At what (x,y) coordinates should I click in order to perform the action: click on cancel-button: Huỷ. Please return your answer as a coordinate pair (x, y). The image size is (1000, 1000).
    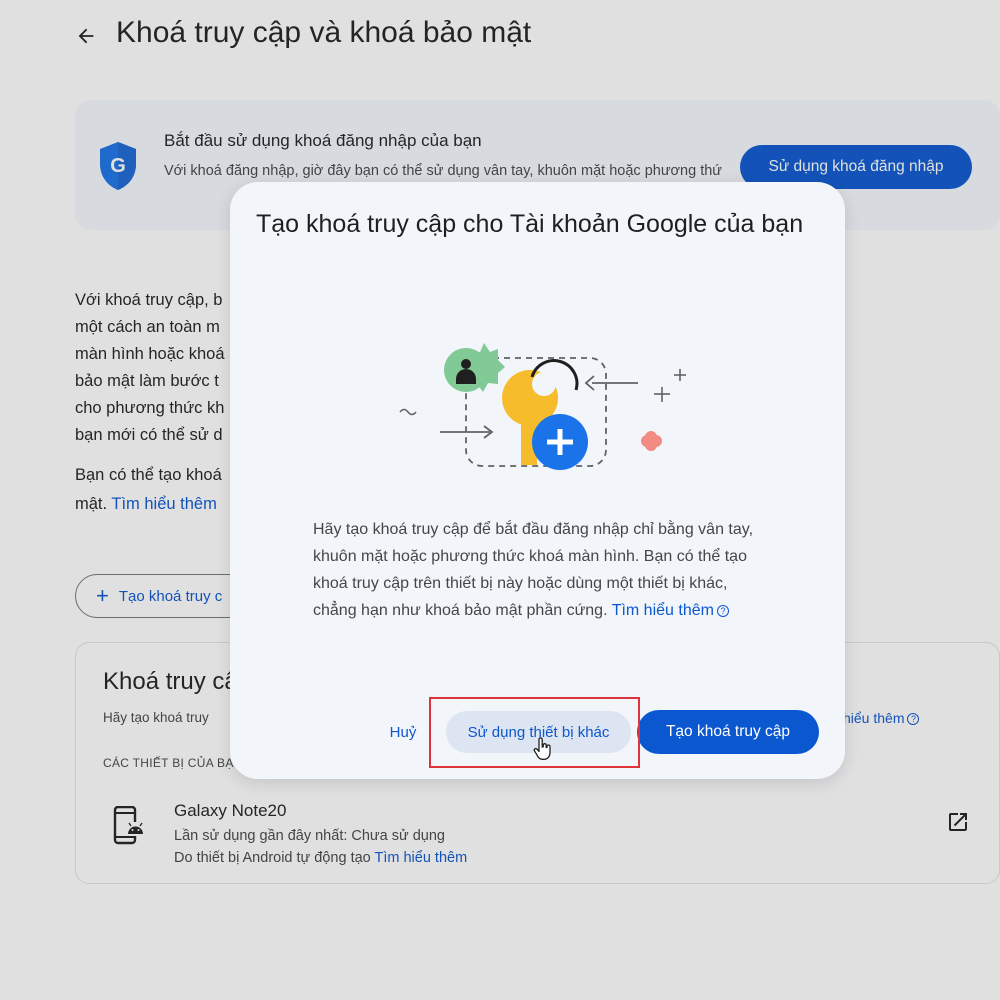
    Looking at the image, I should click on (403, 732).